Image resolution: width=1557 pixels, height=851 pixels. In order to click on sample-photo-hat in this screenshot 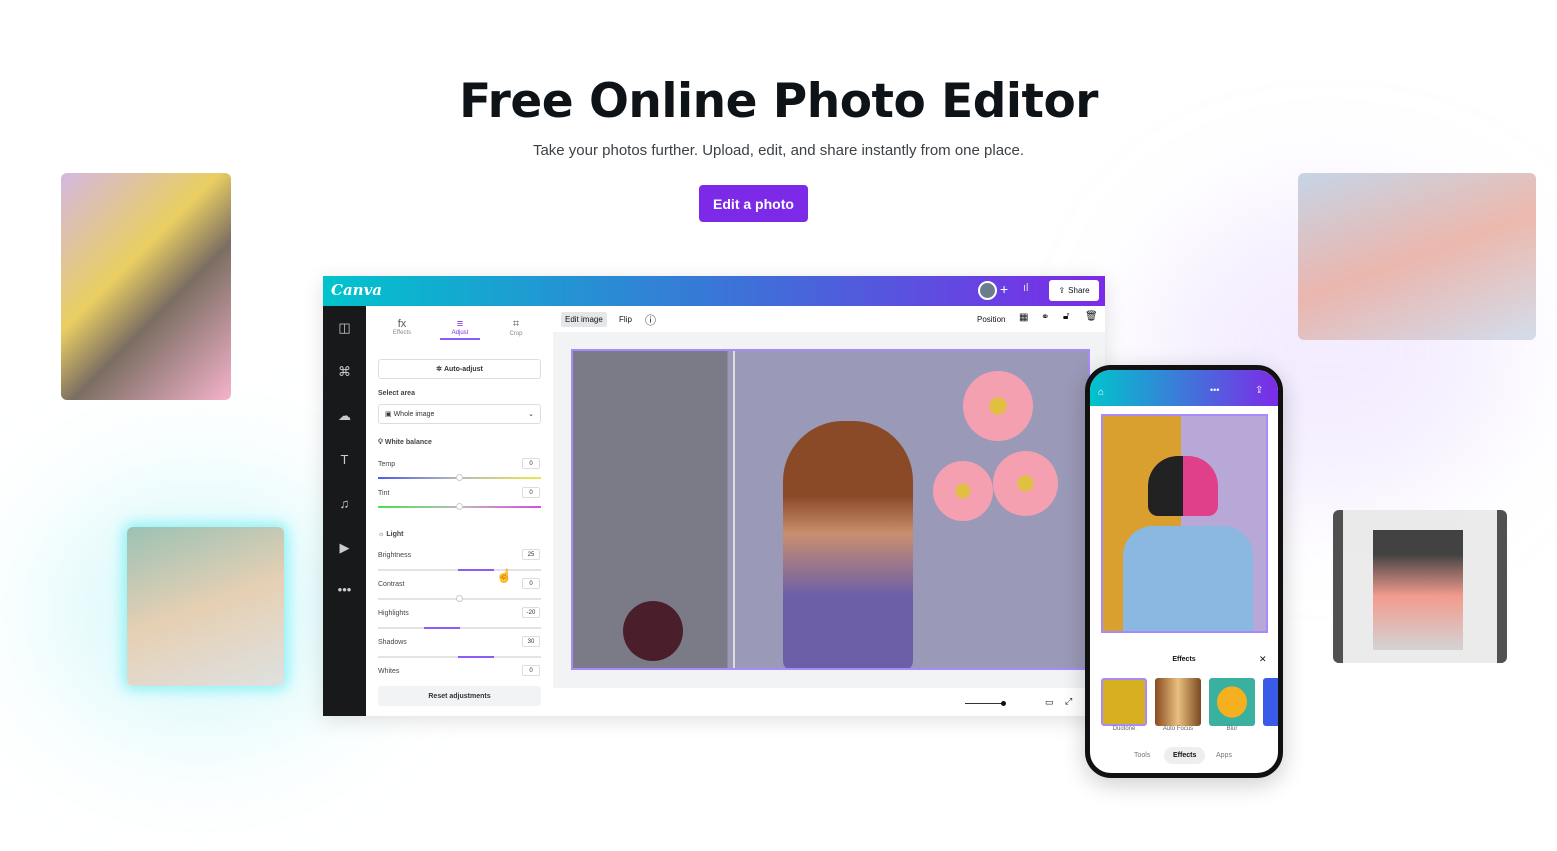, I will do `click(205, 606)`.